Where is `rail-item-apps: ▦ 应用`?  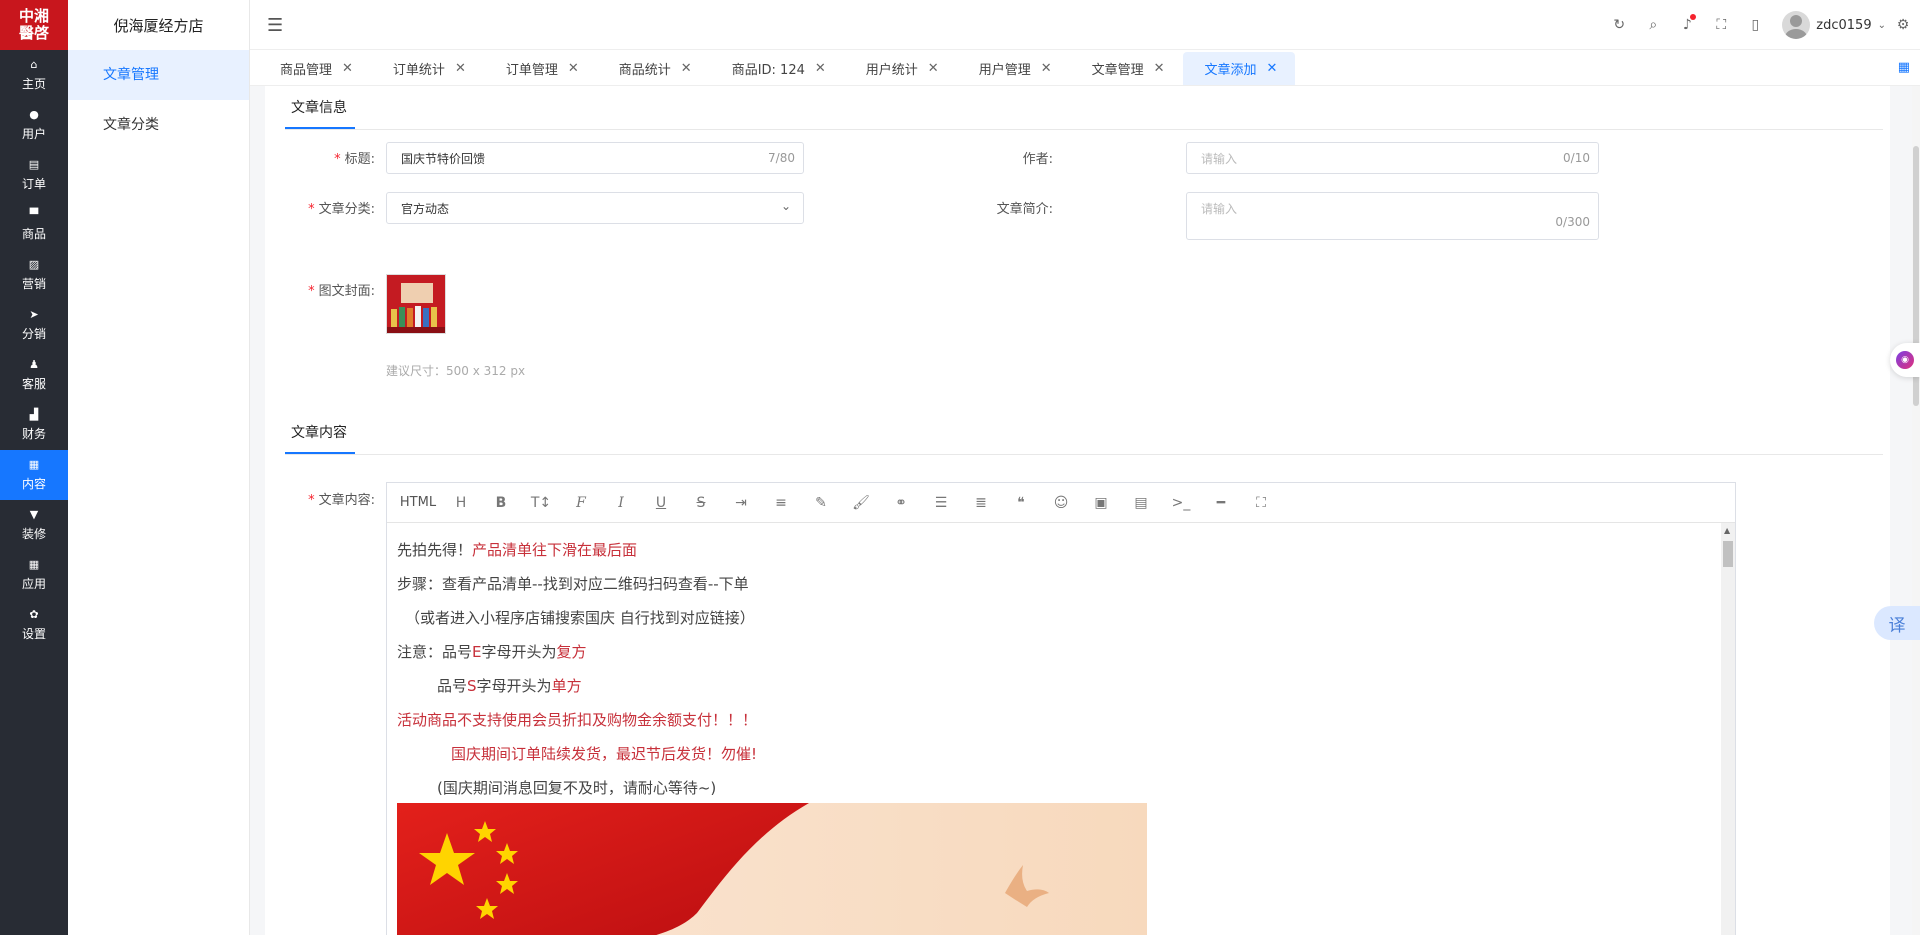
rail-item-apps: ▦ 应用 is located at coordinates (34, 575).